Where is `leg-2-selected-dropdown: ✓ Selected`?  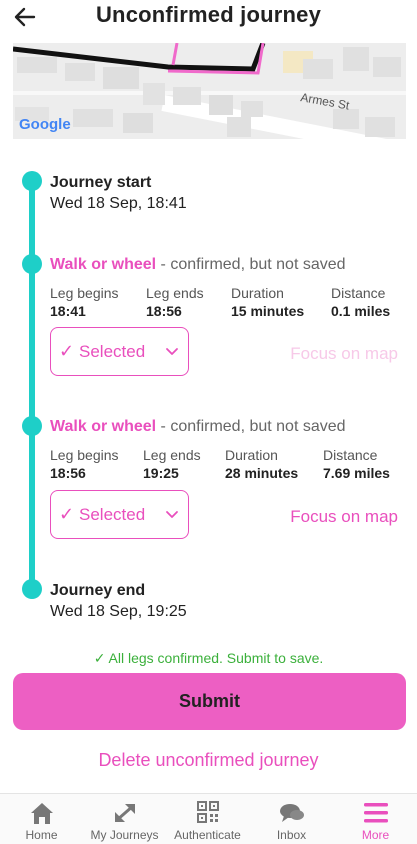
leg-2-selected-dropdown: ✓ Selected is located at coordinates (119, 514).